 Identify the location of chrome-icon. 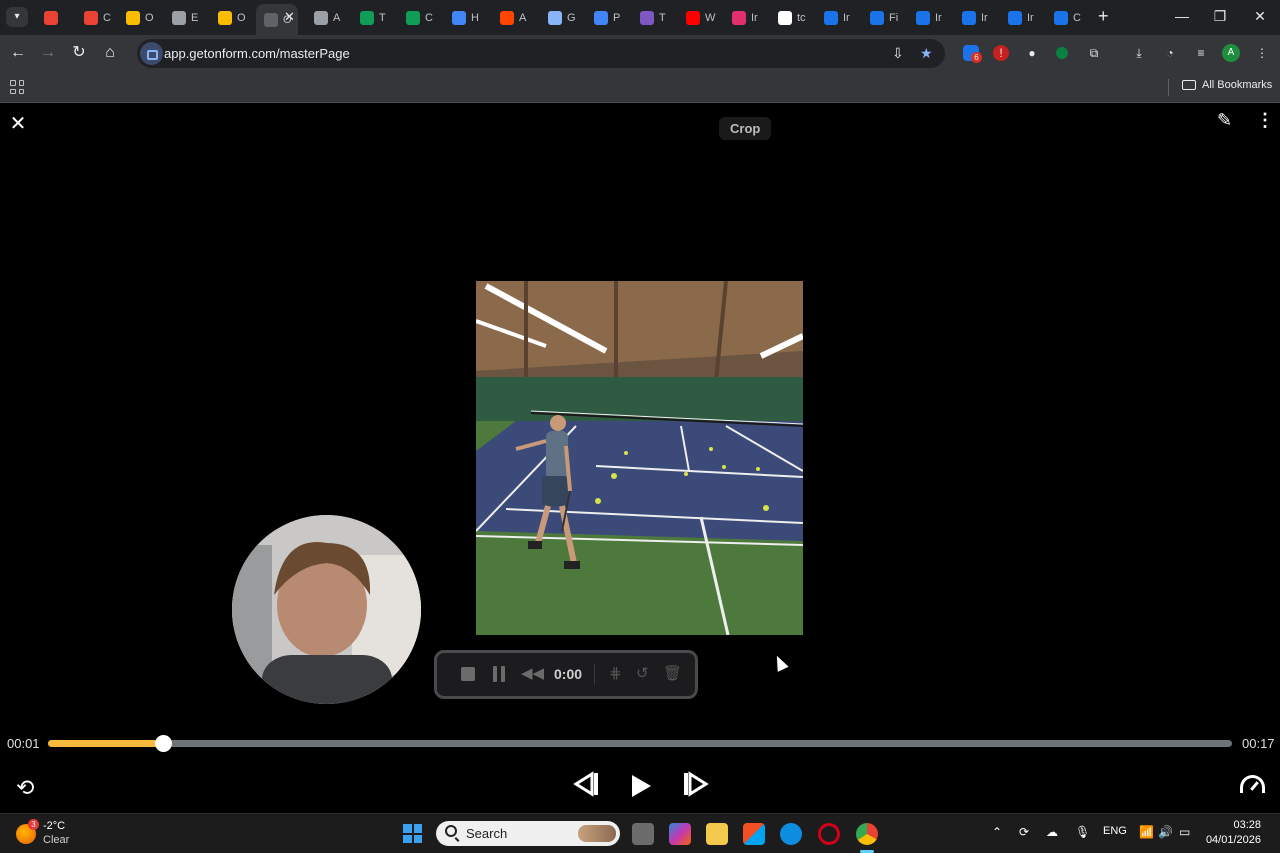
(867, 834).